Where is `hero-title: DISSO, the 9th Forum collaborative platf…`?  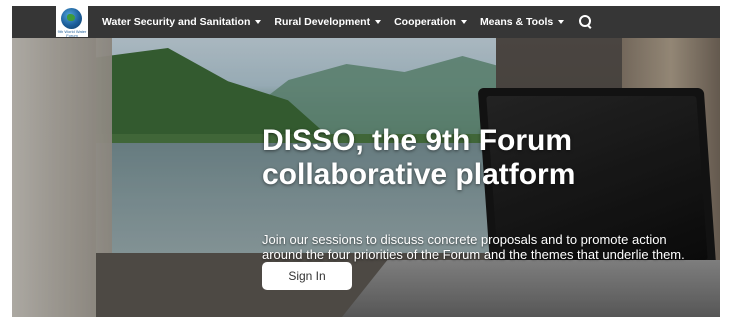 hero-title: DISSO, the 9th Forum collaborative platf… is located at coordinates (419, 157).